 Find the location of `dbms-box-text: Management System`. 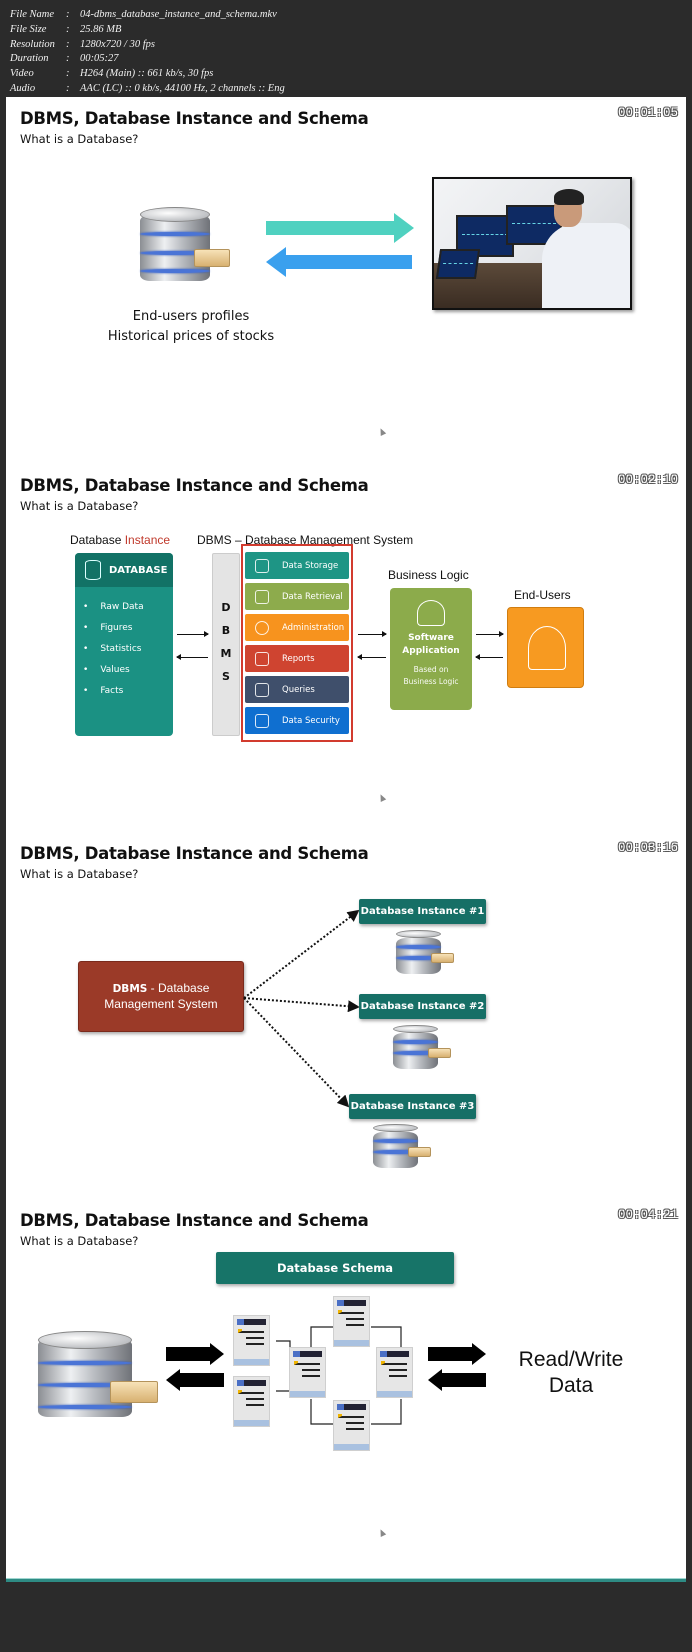

dbms-box-text: Management System is located at coordinates (161, 1004).